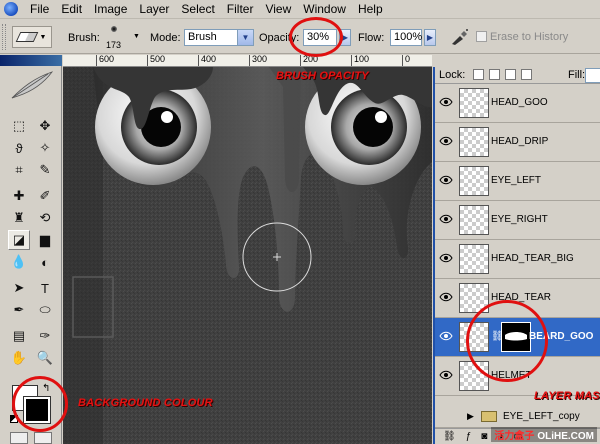 The height and width of the screenshot is (444, 600). Describe the element at coordinates (470, 416) in the screenshot. I see `expand-triangle-icon: ▶` at that location.